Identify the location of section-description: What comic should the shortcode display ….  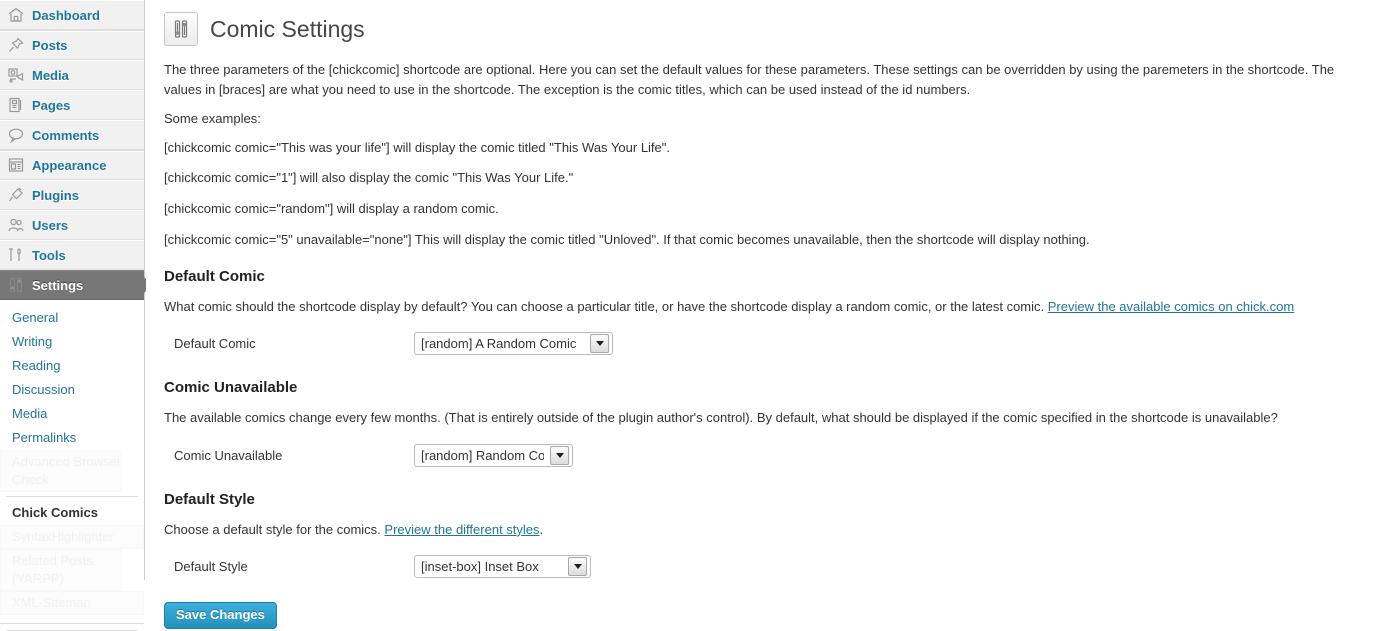
(763, 307).